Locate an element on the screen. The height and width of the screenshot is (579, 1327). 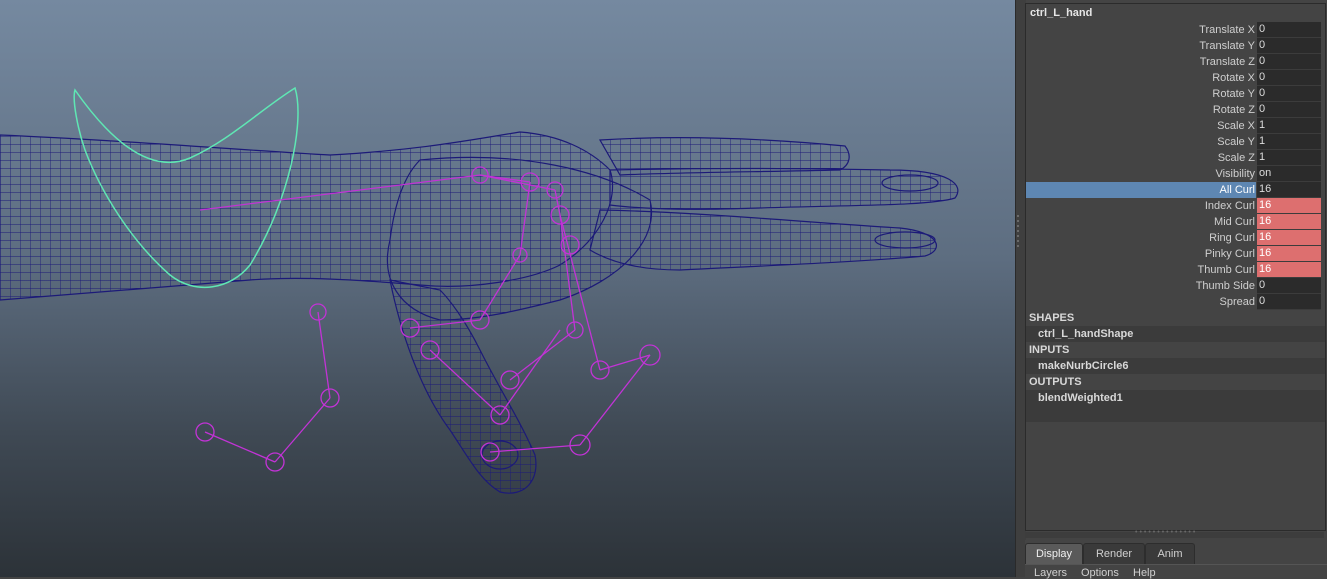
menu-options: Options is located at coordinates (1100, 573).